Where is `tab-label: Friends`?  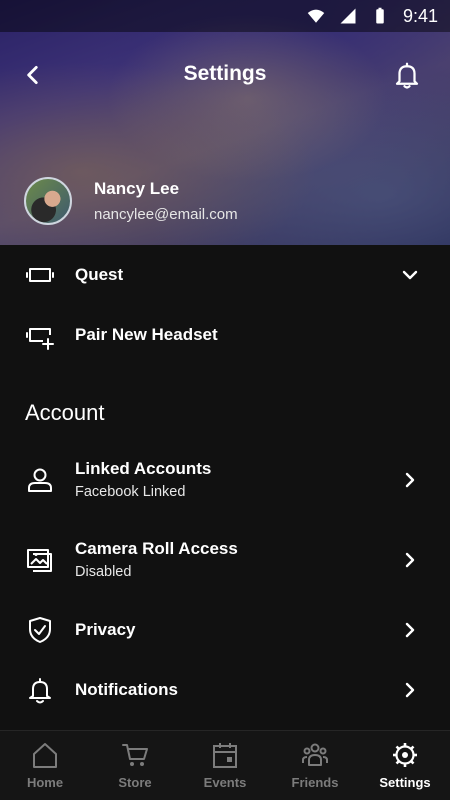
tab-label: Friends is located at coordinates (315, 782).